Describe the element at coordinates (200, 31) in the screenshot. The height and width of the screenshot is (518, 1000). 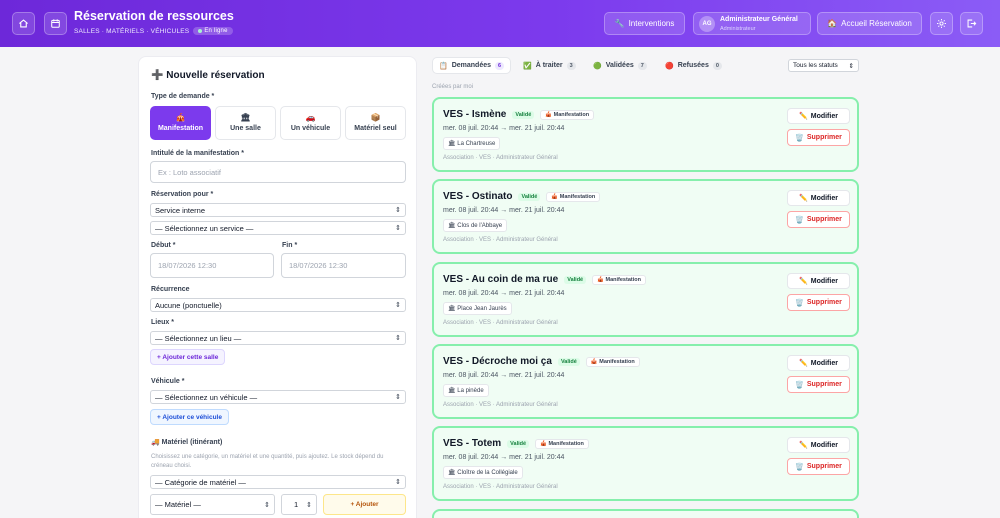
I see `online-dot-icon` at that location.